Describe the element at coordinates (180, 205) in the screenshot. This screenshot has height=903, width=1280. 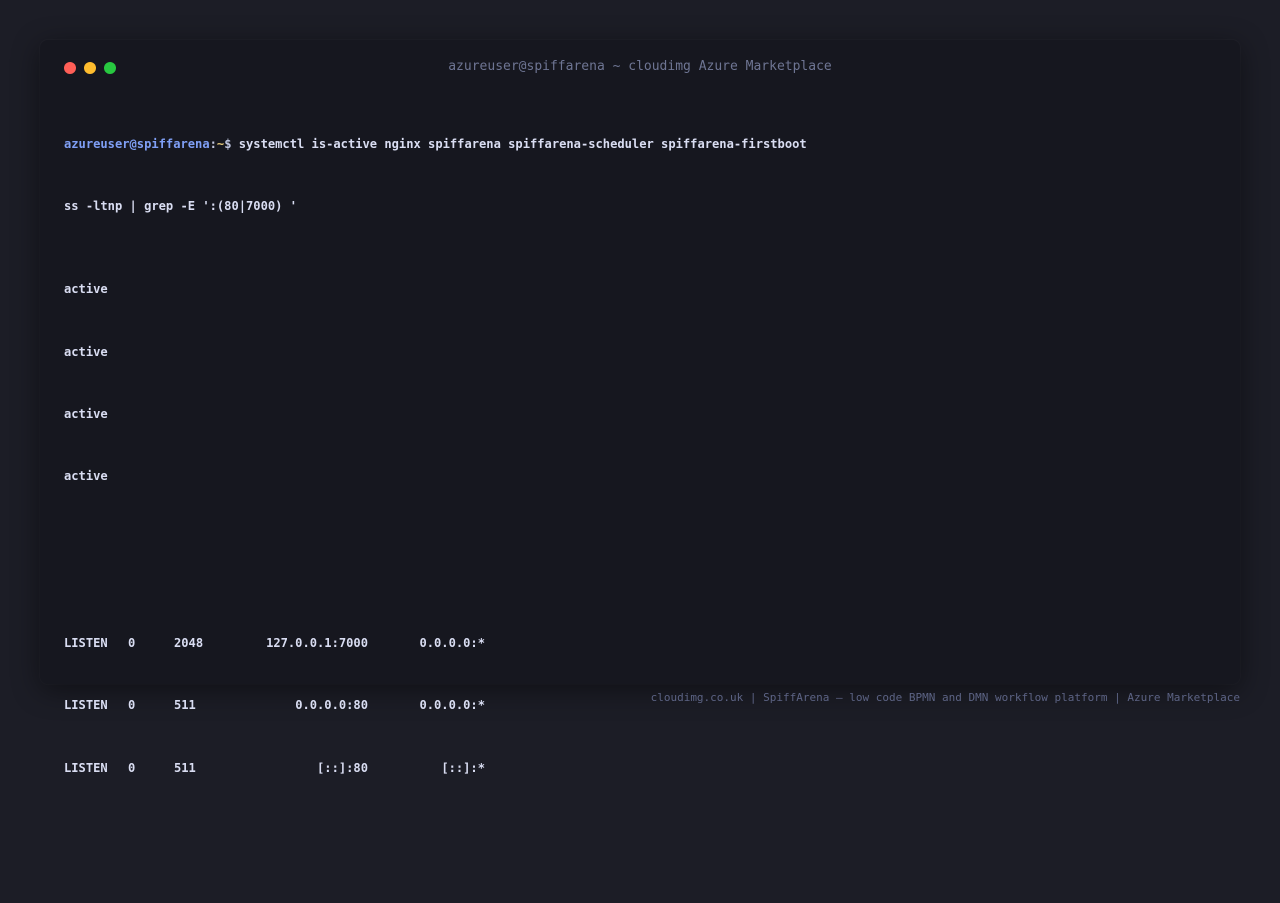
I see `command-continuation: ss -ltnp | grep -E ':(80|7000) '` at that location.